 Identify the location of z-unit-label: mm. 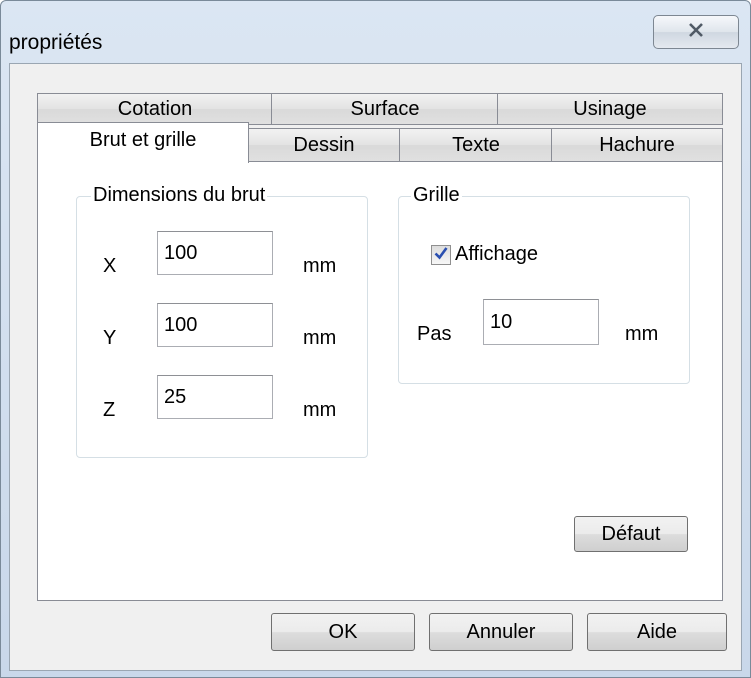
(320, 410).